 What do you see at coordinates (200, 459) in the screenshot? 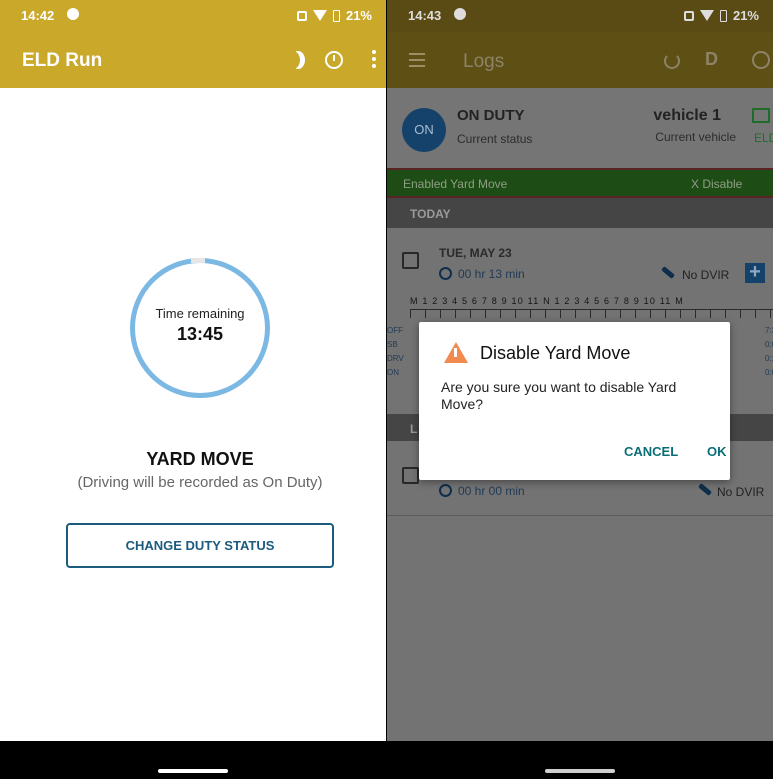
I see `yard-move-title: YARD MOVE` at bounding box center [200, 459].